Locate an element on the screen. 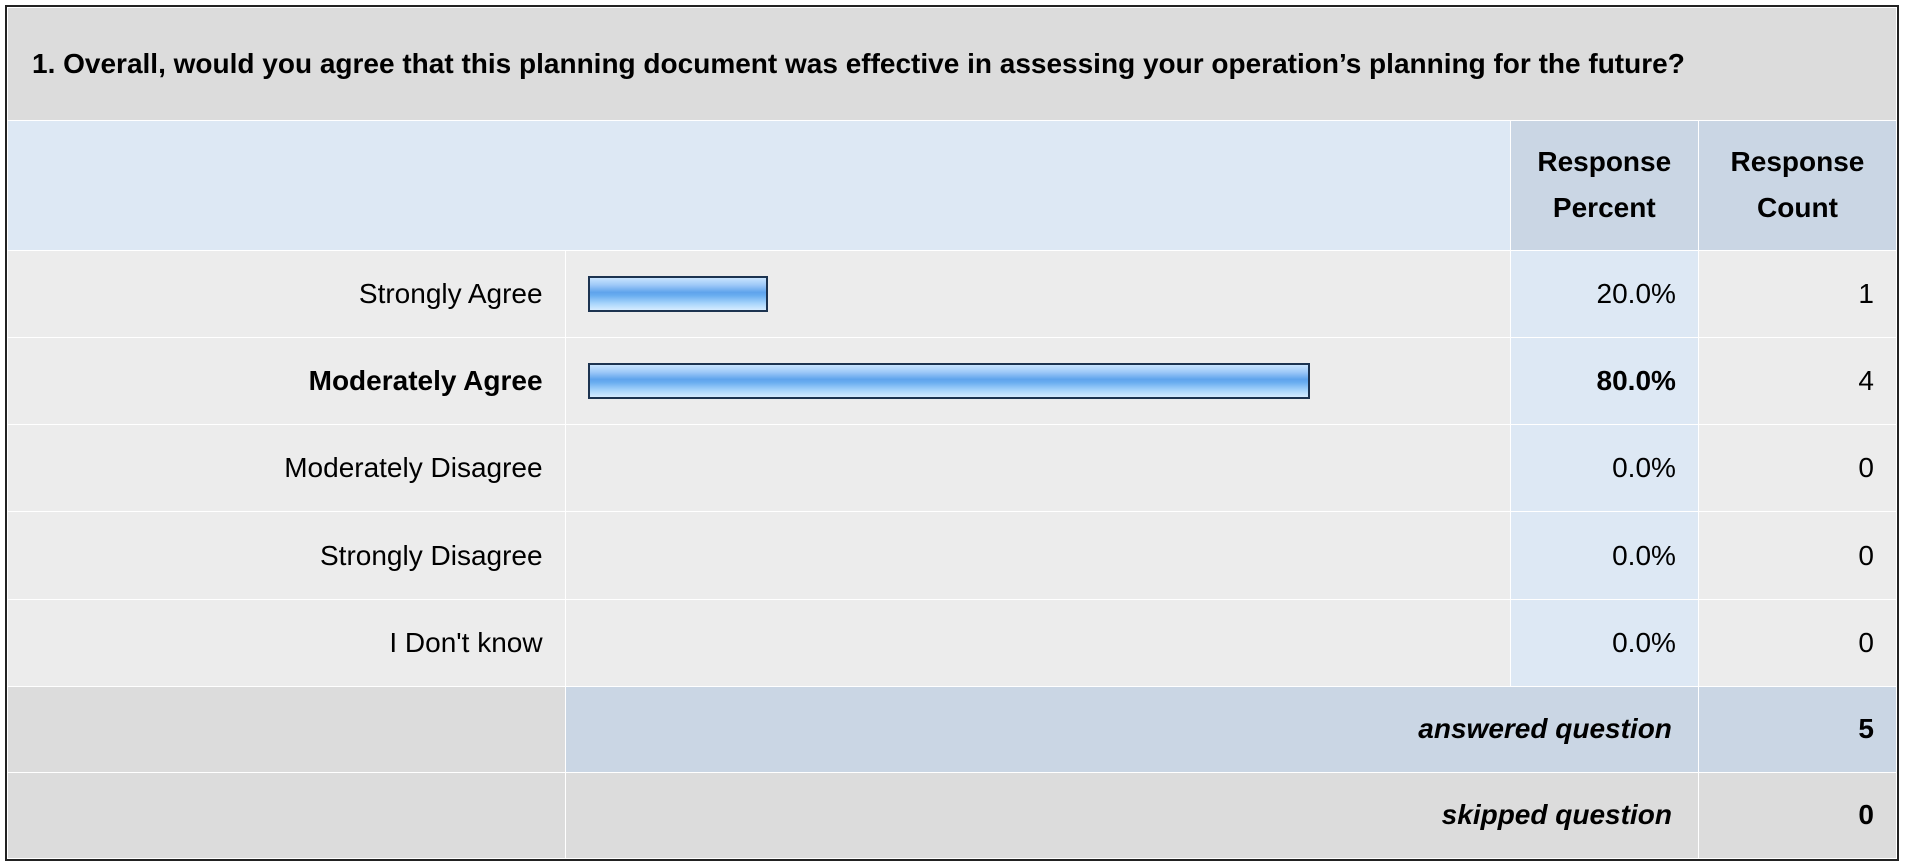 This screenshot has width=1907, height=865. skipped-question-count: 0 is located at coordinates (1797, 815).